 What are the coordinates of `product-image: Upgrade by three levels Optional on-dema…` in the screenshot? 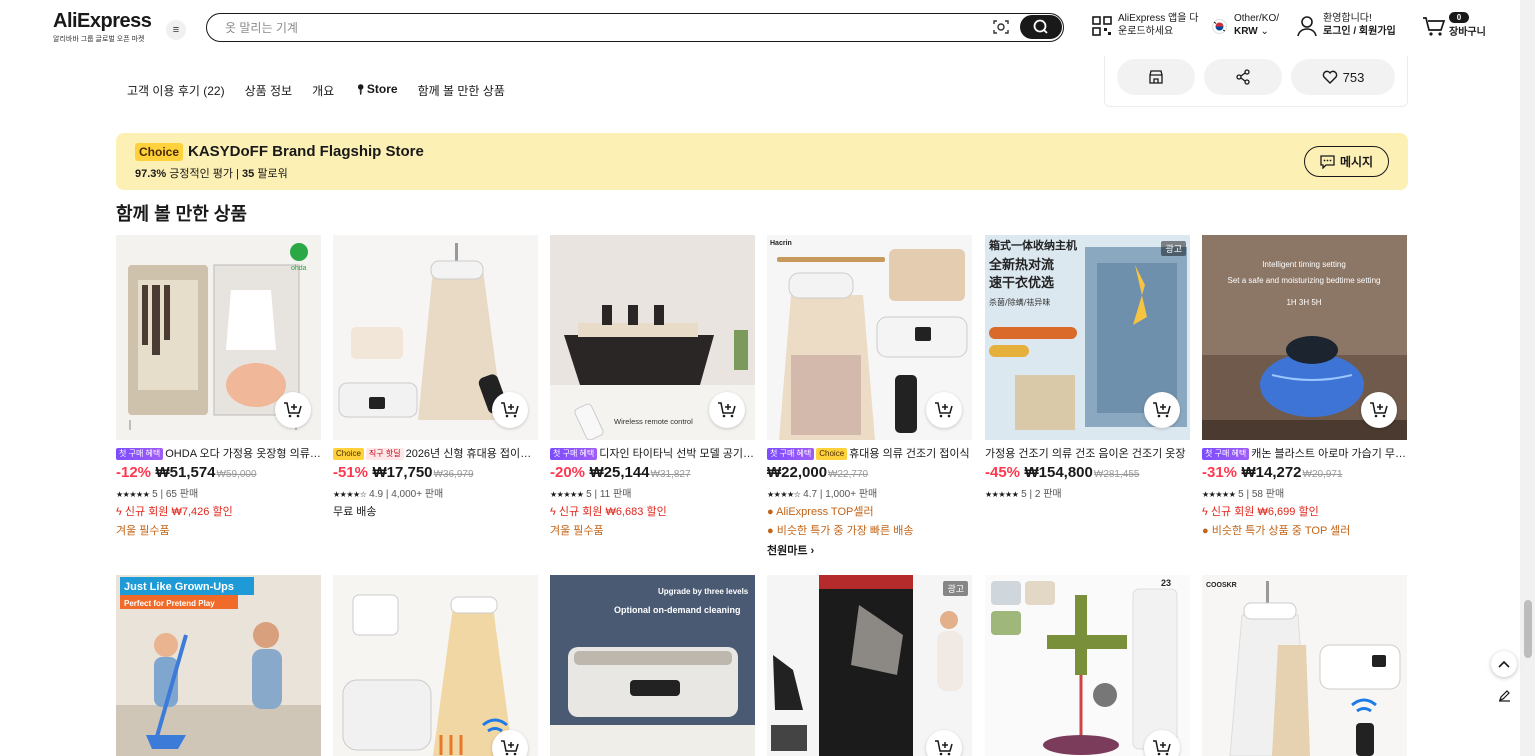 It's located at (652, 665).